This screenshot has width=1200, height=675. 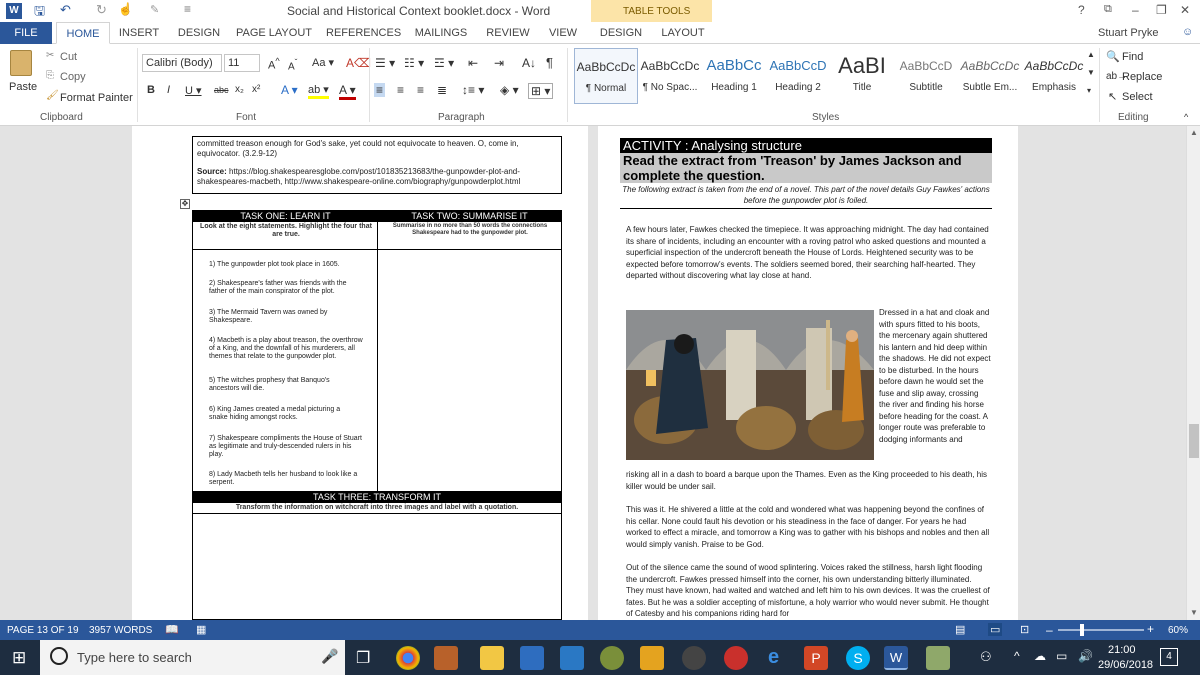 What do you see at coordinates (14, 11) in the screenshot?
I see `word-app-icon: W` at bounding box center [14, 11].